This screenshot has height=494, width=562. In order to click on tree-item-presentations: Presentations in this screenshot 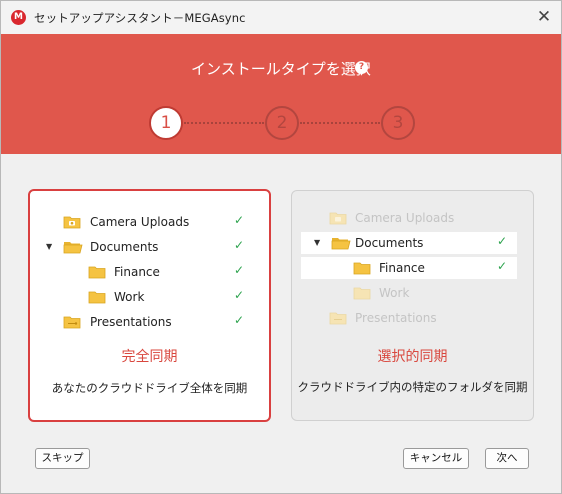, I will do `click(424, 319)`.